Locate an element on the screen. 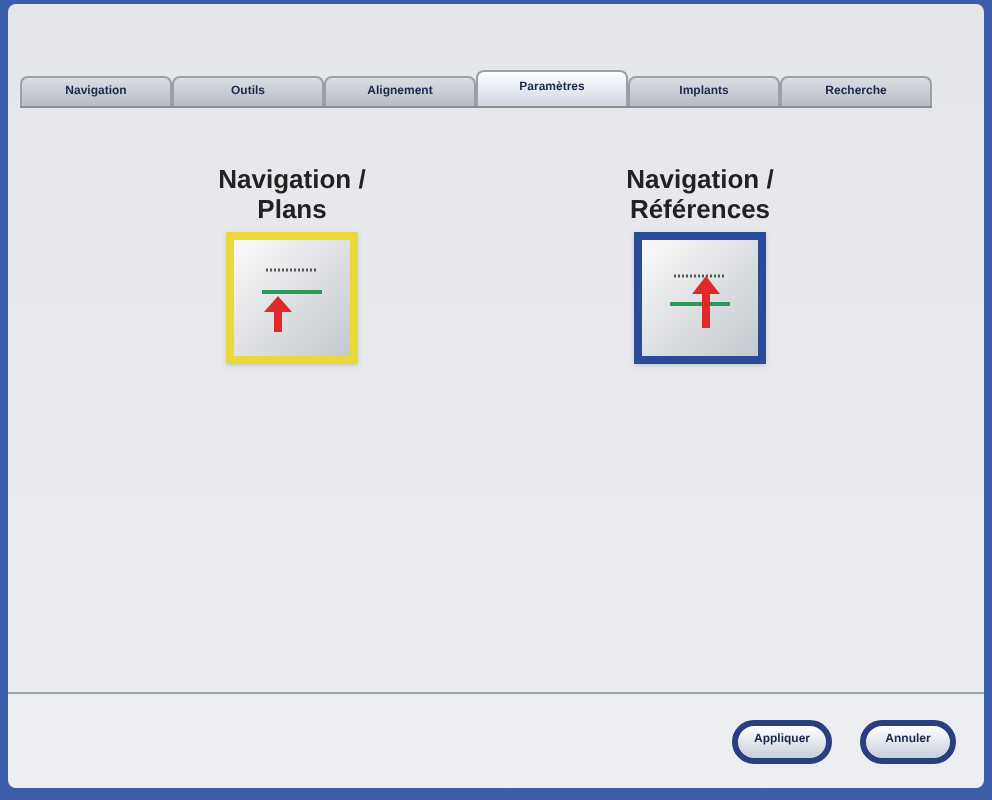  option-label: Références is located at coordinates (700, 209).